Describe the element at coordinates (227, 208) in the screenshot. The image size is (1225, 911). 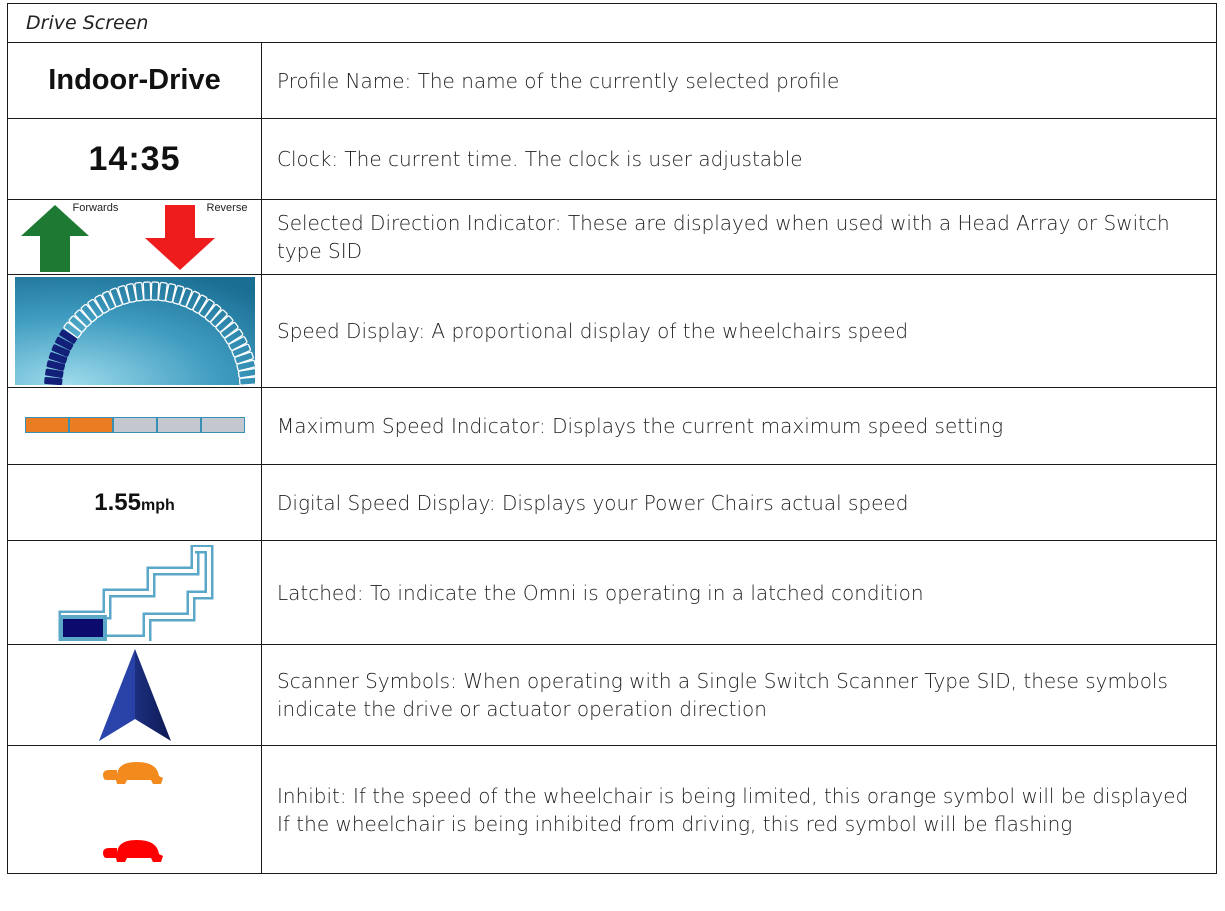
I see `reverse-label: Reverse` at that location.